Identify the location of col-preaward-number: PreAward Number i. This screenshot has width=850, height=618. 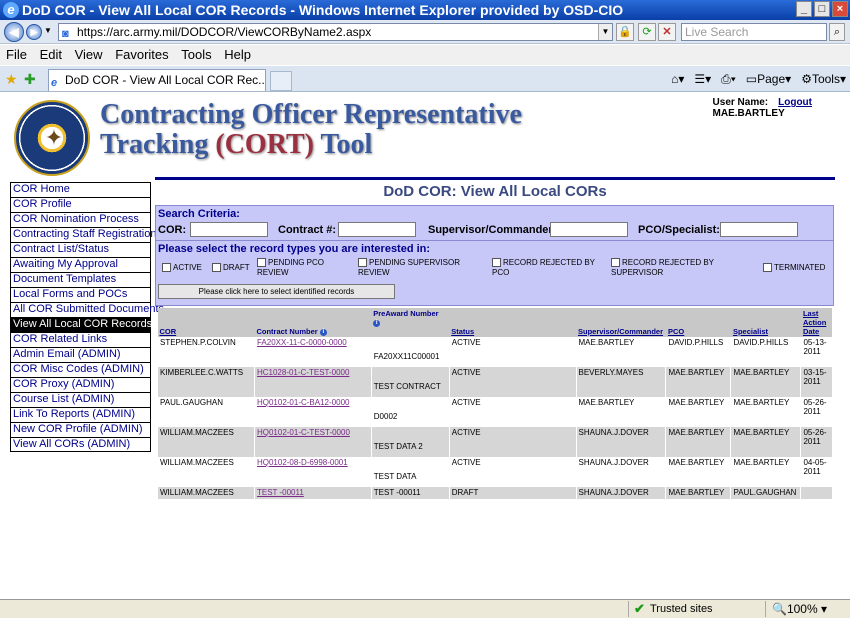
(410, 322).